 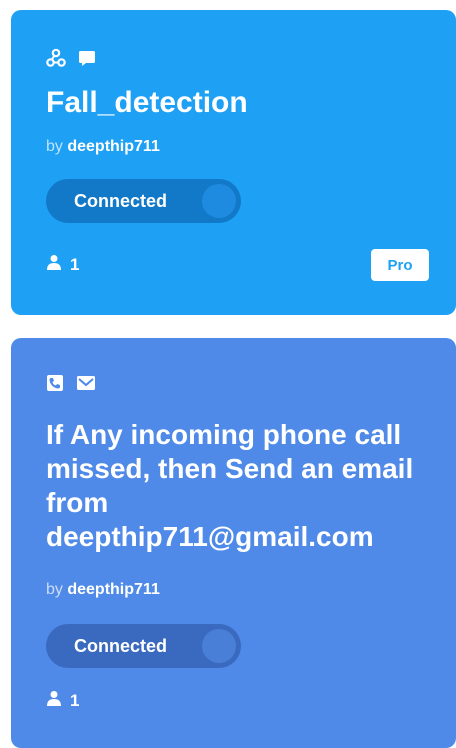 What do you see at coordinates (87, 58) in the screenshot?
I see `notification-icon` at bounding box center [87, 58].